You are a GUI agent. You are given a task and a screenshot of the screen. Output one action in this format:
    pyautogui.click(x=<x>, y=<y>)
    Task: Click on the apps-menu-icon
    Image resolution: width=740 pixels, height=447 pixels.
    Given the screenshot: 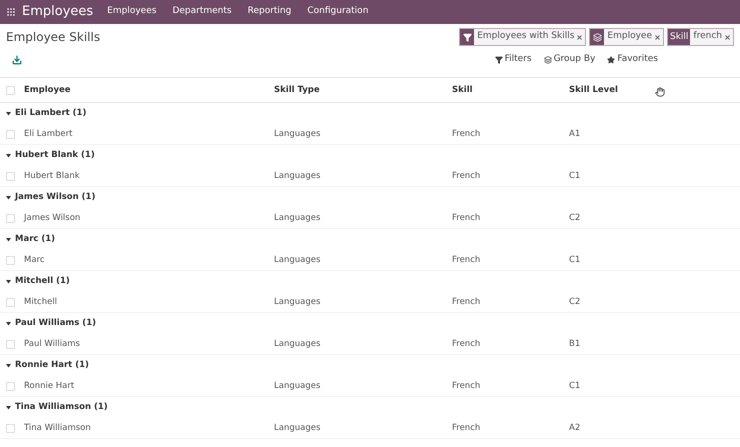 What is the action you would take?
    pyautogui.click(x=11, y=12)
    